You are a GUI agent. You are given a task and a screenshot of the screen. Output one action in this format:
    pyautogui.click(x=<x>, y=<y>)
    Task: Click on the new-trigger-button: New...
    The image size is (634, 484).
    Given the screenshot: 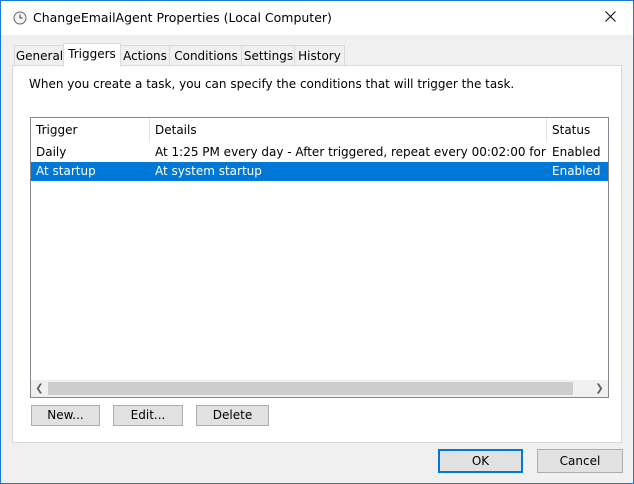 What is the action you would take?
    pyautogui.click(x=65, y=415)
    